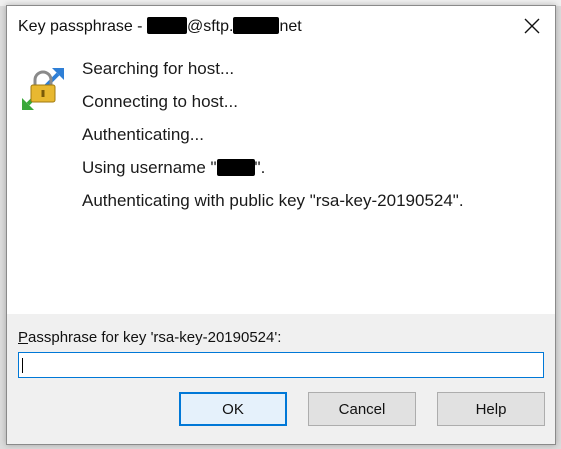 The height and width of the screenshot is (449, 561). I want to click on passphrase-label-accelerator: P, so click(23, 337).